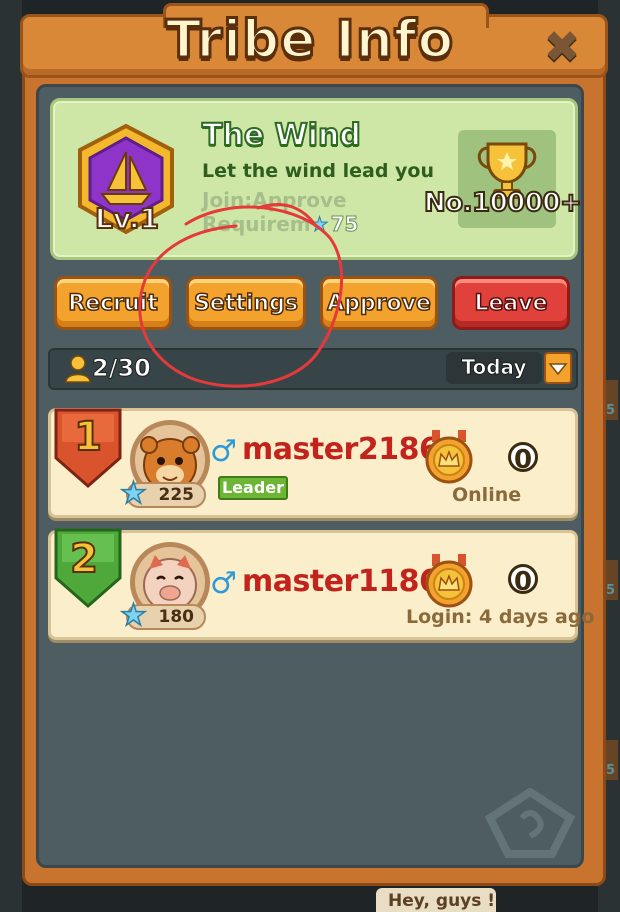 Image resolution: width=620 pixels, height=912 pixels. What do you see at coordinates (309, 40) in the screenshot?
I see `panel-title: Tribe Info` at bounding box center [309, 40].